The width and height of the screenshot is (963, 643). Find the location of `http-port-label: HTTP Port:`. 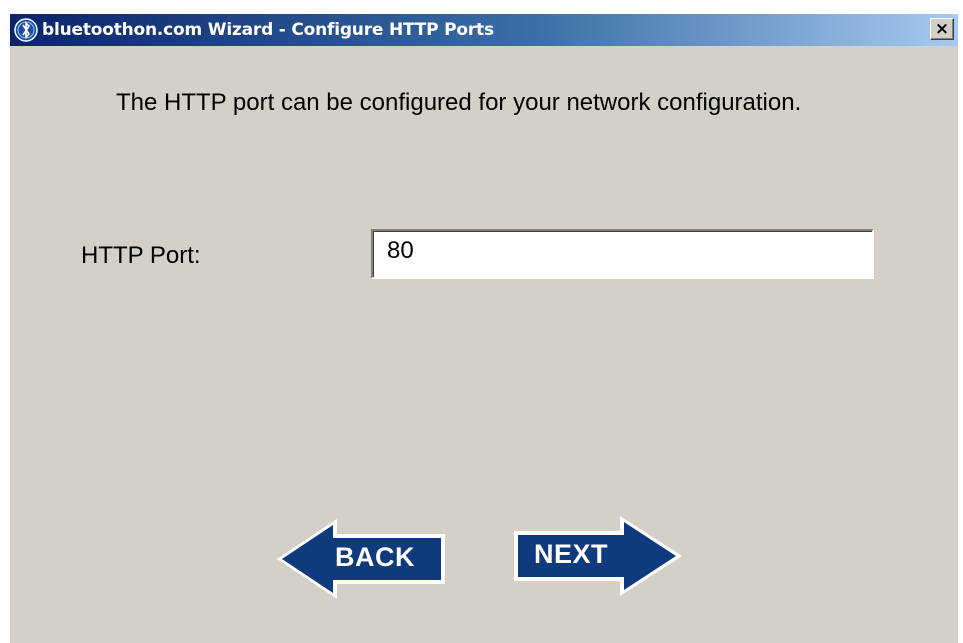

http-port-label: HTTP Port: is located at coordinates (141, 255).